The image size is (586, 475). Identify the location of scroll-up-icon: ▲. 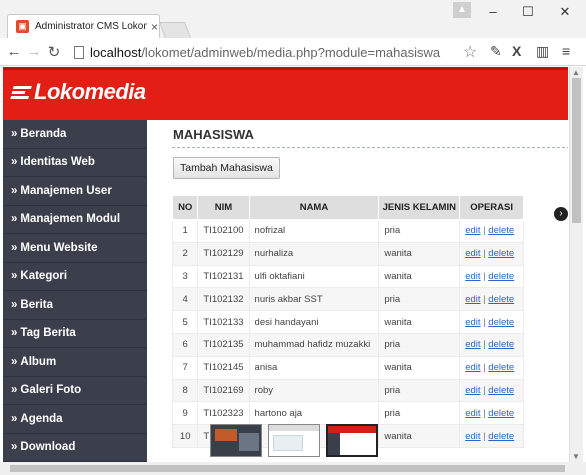
(576, 72).